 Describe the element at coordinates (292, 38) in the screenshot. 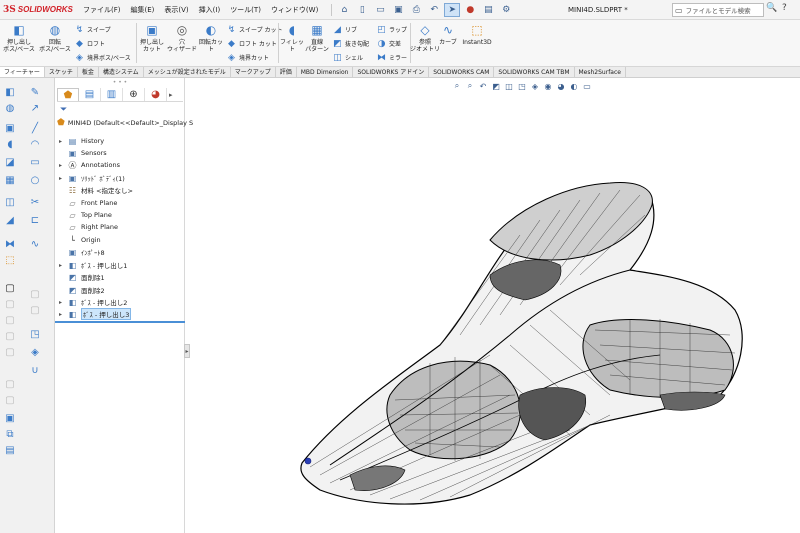

I see `fillet-button: ◖ フィレット` at that location.